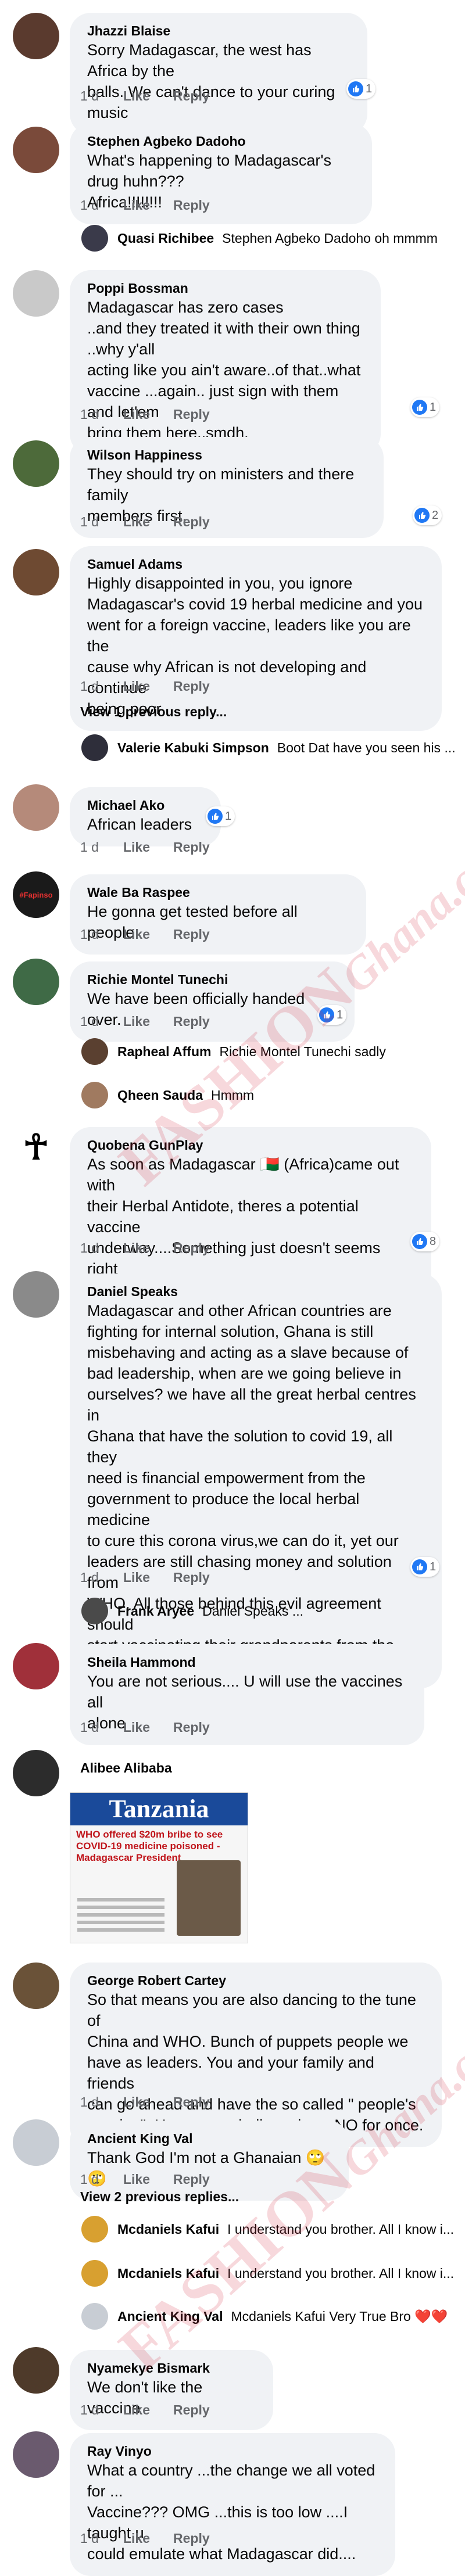  Describe the element at coordinates (218, 892) in the screenshot. I see `comment-author: Wale Ba Raspee` at that location.